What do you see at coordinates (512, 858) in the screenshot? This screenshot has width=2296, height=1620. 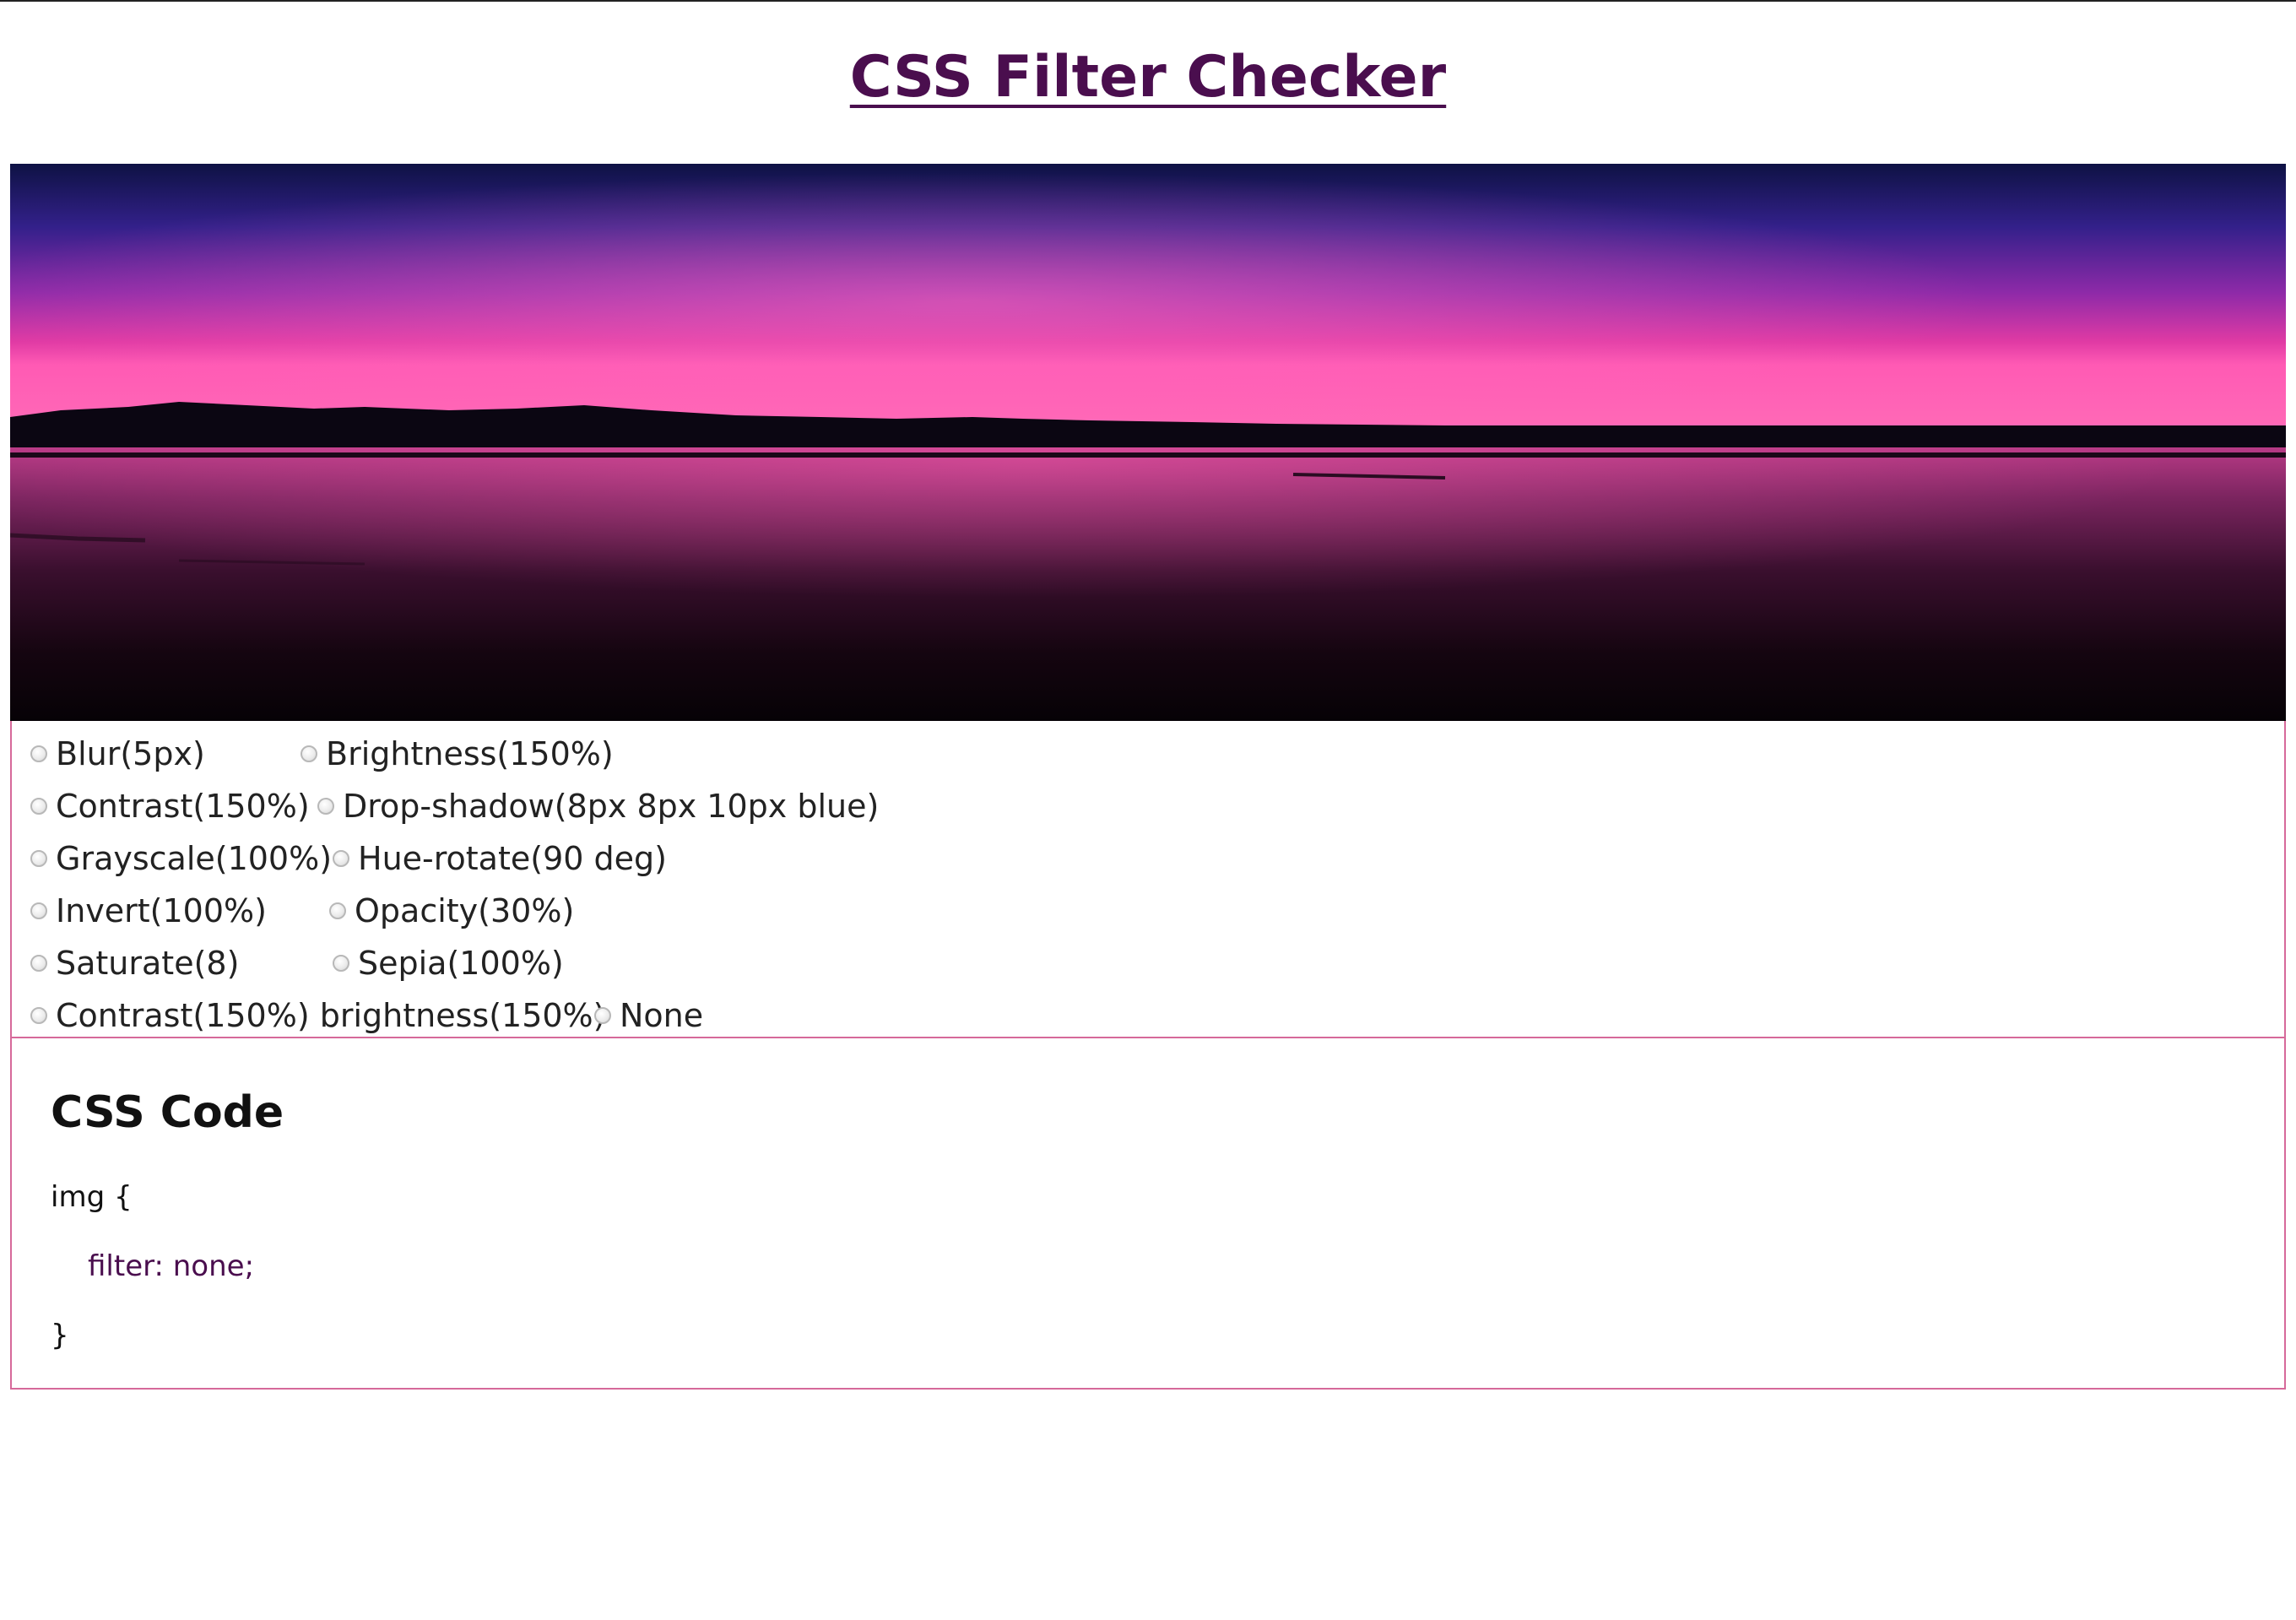 I see `filter-option-label: Hue-rotate(90 deg)` at bounding box center [512, 858].